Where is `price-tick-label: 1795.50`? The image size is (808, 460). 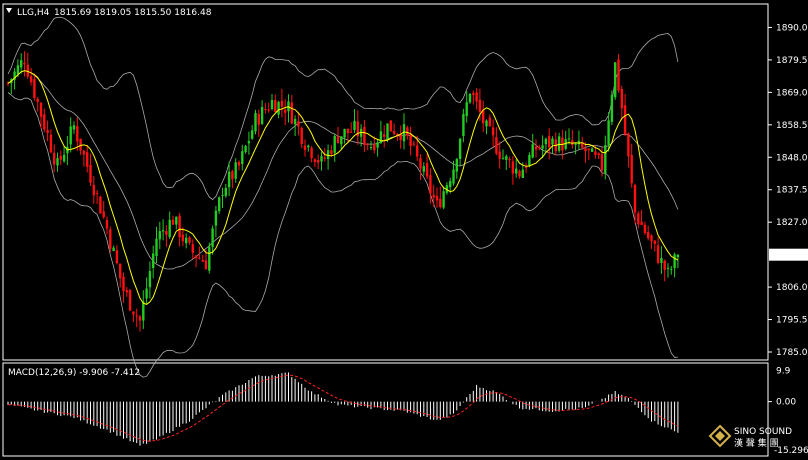 price-tick-label: 1795.50 is located at coordinates (792, 321).